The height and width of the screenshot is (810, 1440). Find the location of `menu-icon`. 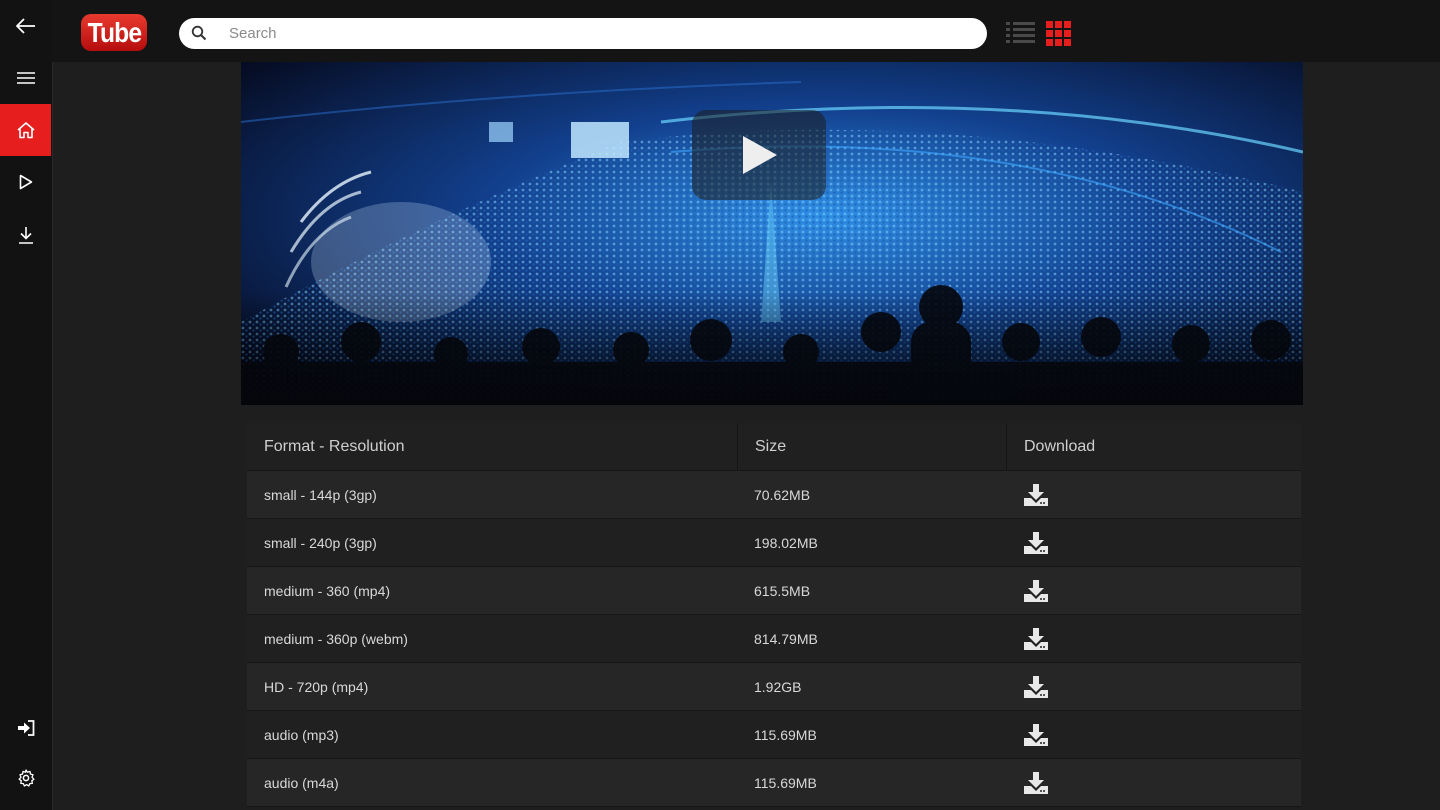

menu-icon is located at coordinates (25, 78).